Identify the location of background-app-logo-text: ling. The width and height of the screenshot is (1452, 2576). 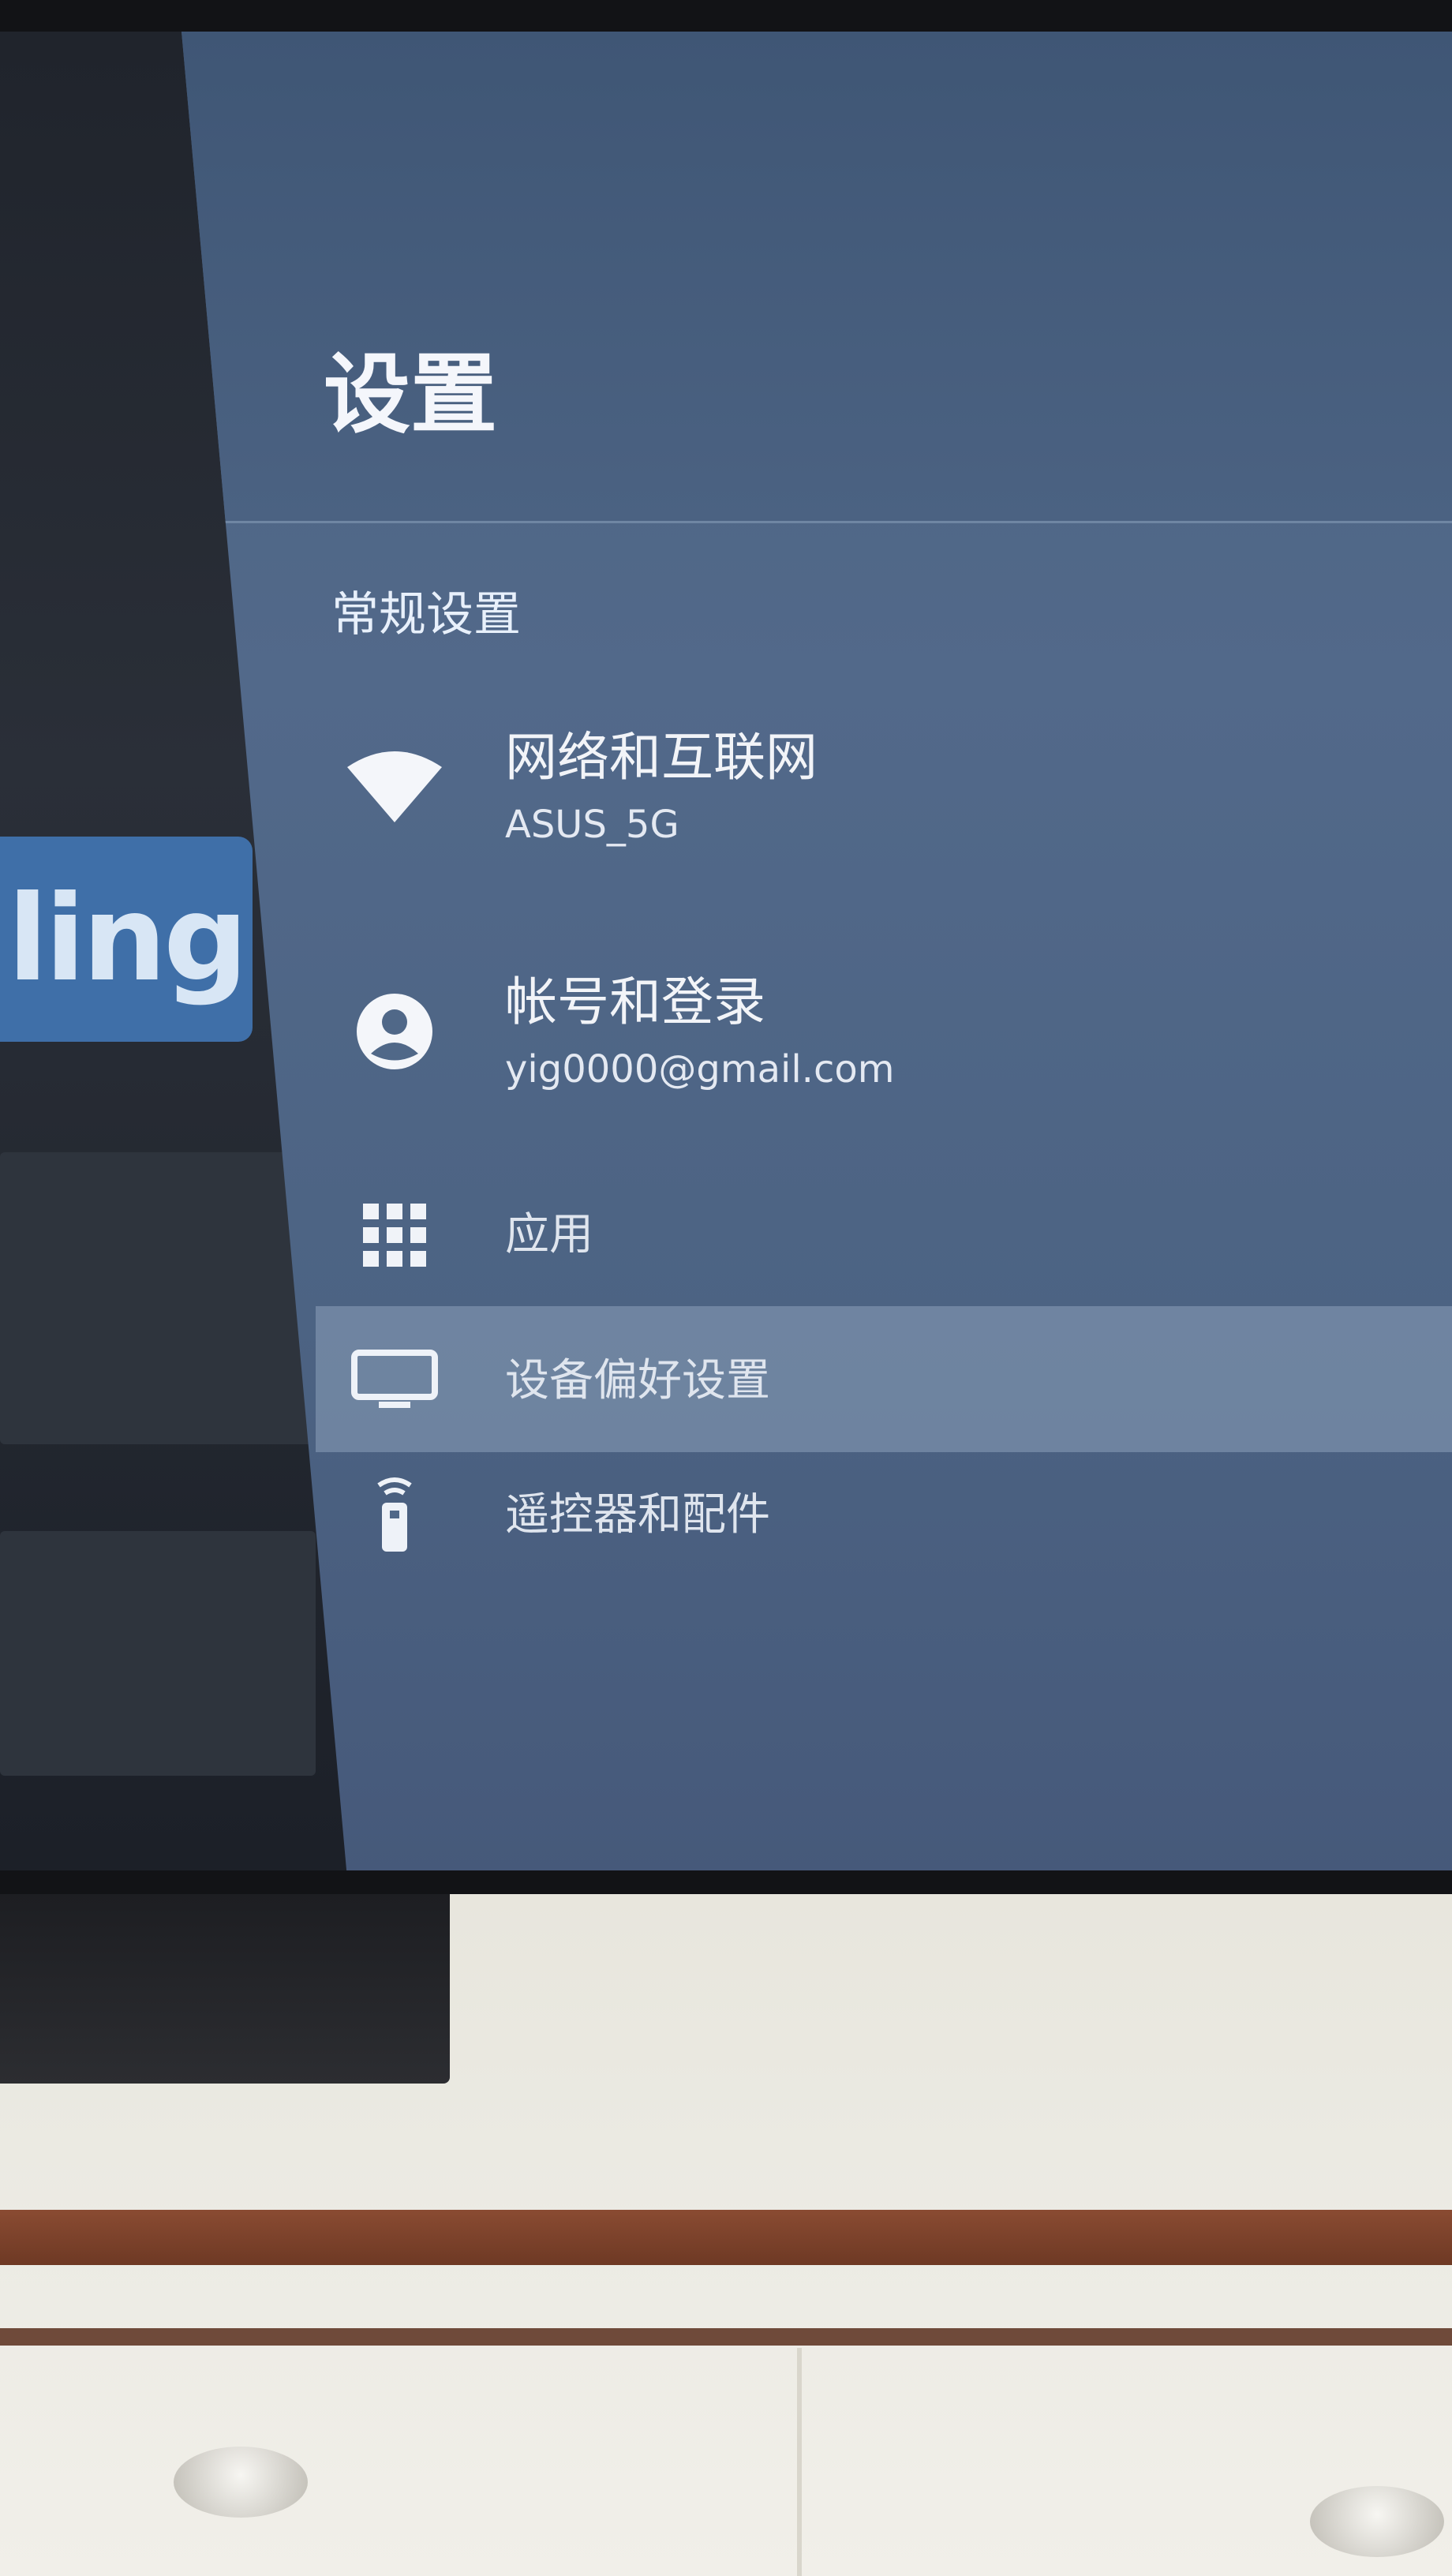
(128, 939).